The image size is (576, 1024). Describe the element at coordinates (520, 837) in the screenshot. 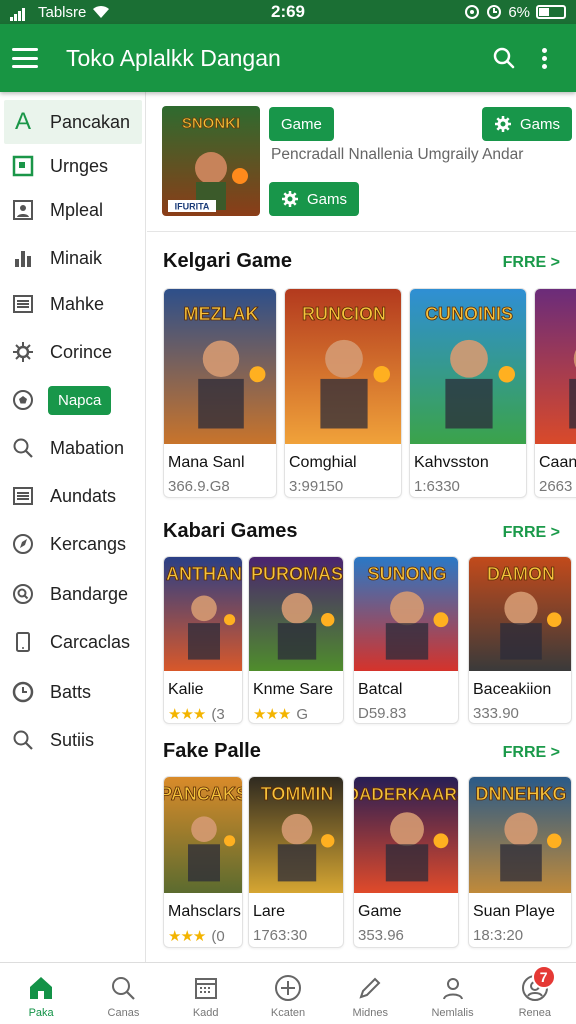

I see `game-thumbnail: DNNEHKG` at that location.